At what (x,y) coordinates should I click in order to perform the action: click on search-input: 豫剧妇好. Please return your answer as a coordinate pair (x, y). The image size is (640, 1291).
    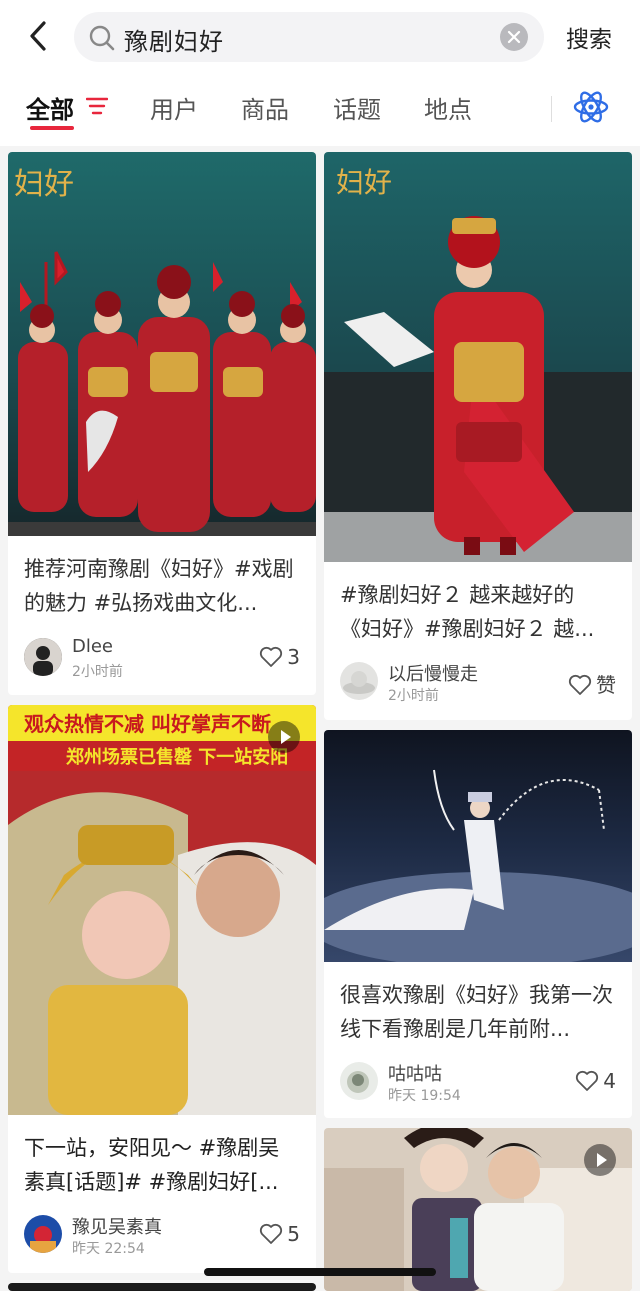
    Looking at the image, I should click on (309, 37).